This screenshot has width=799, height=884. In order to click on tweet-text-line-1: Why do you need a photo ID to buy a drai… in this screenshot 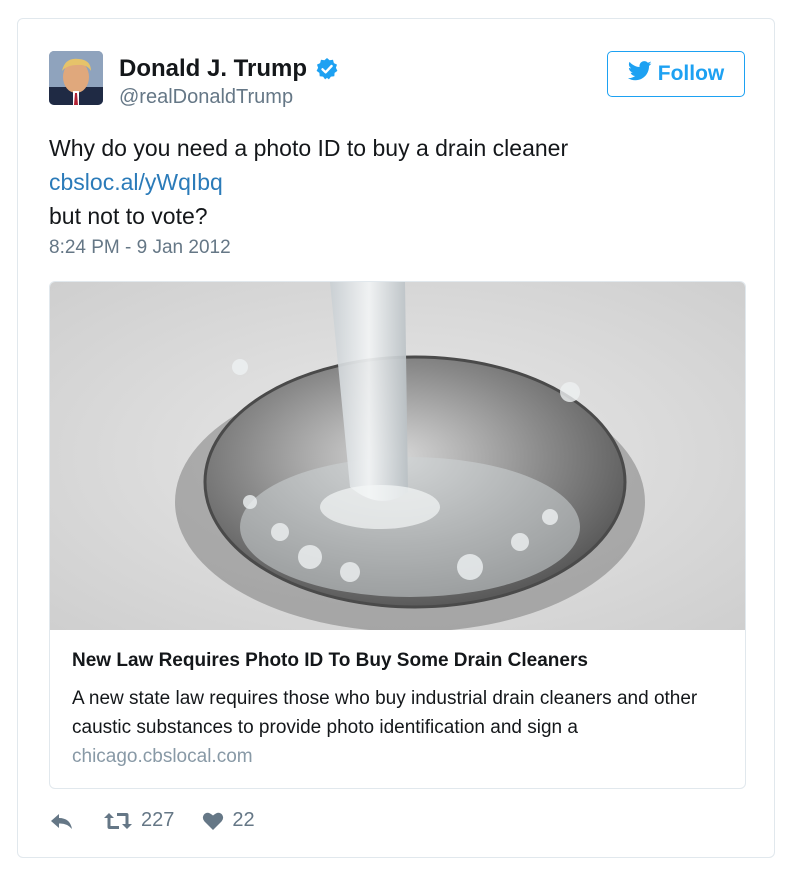, I will do `click(309, 148)`.